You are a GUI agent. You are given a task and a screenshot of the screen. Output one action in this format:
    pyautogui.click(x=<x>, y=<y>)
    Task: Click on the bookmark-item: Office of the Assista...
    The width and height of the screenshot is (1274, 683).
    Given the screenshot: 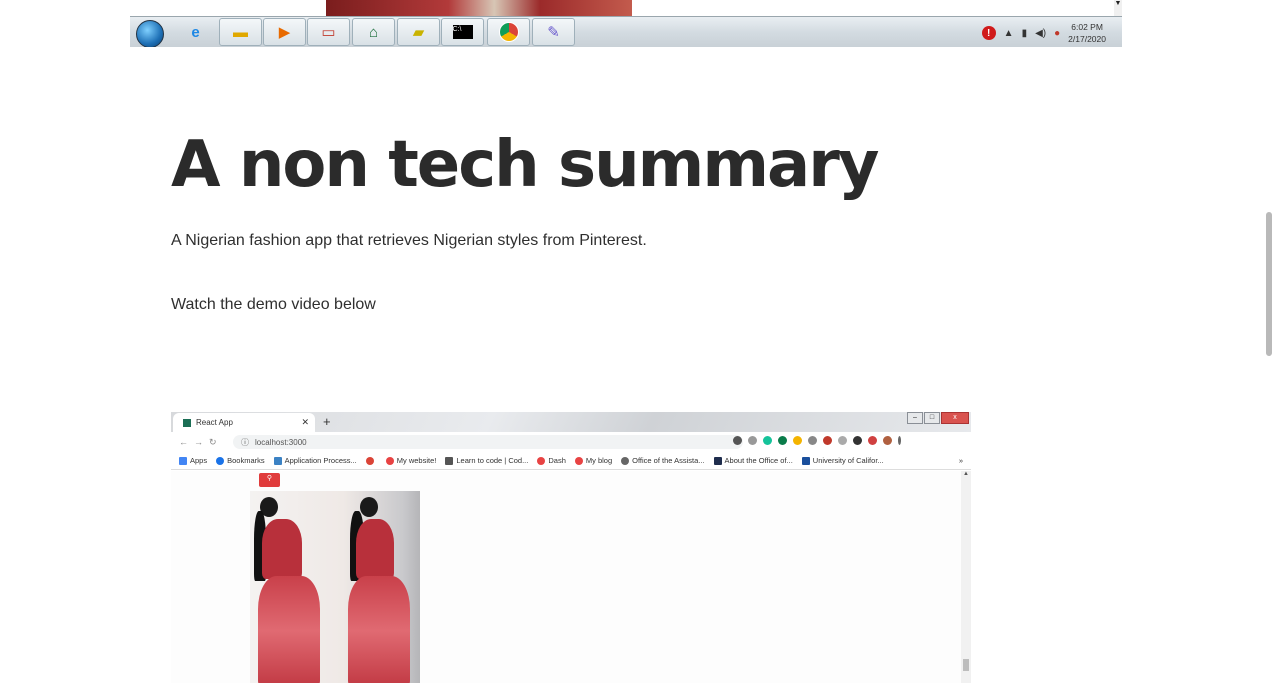 What is the action you would take?
    pyautogui.click(x=663, y=460)
    